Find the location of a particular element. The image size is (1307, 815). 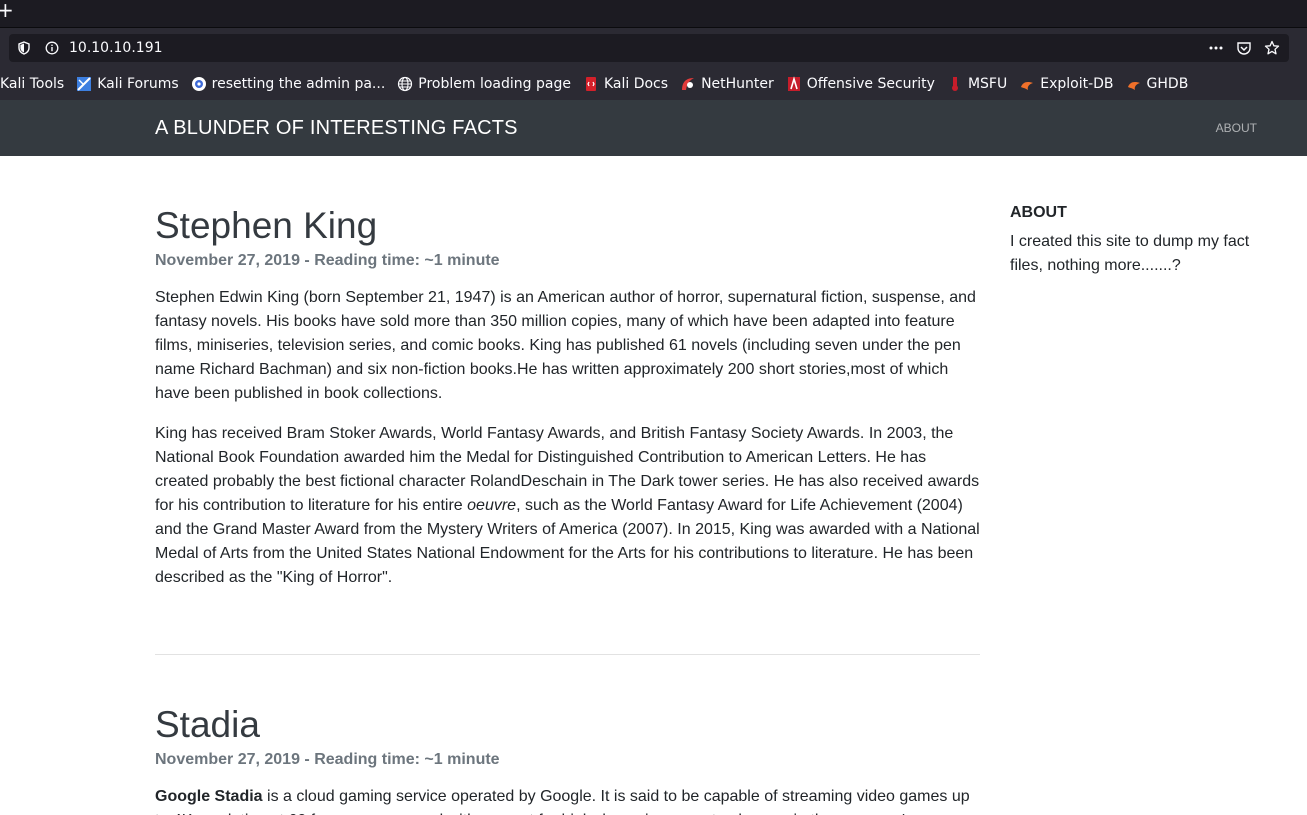

bookmark-ghdb: GHDB is located at coordinates (1157, 84).